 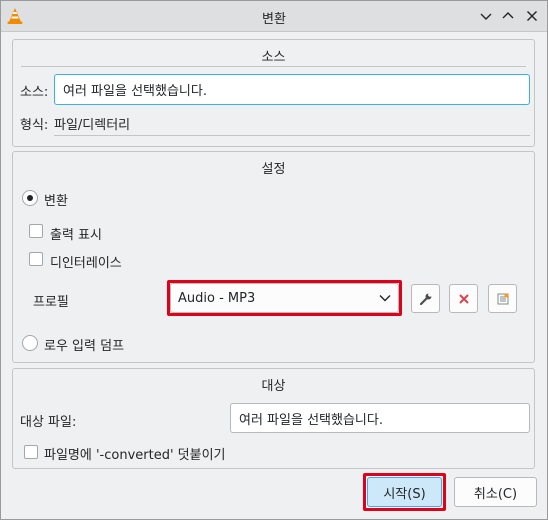 I want to click on delete-profile-button, so click(x=463, y=298).